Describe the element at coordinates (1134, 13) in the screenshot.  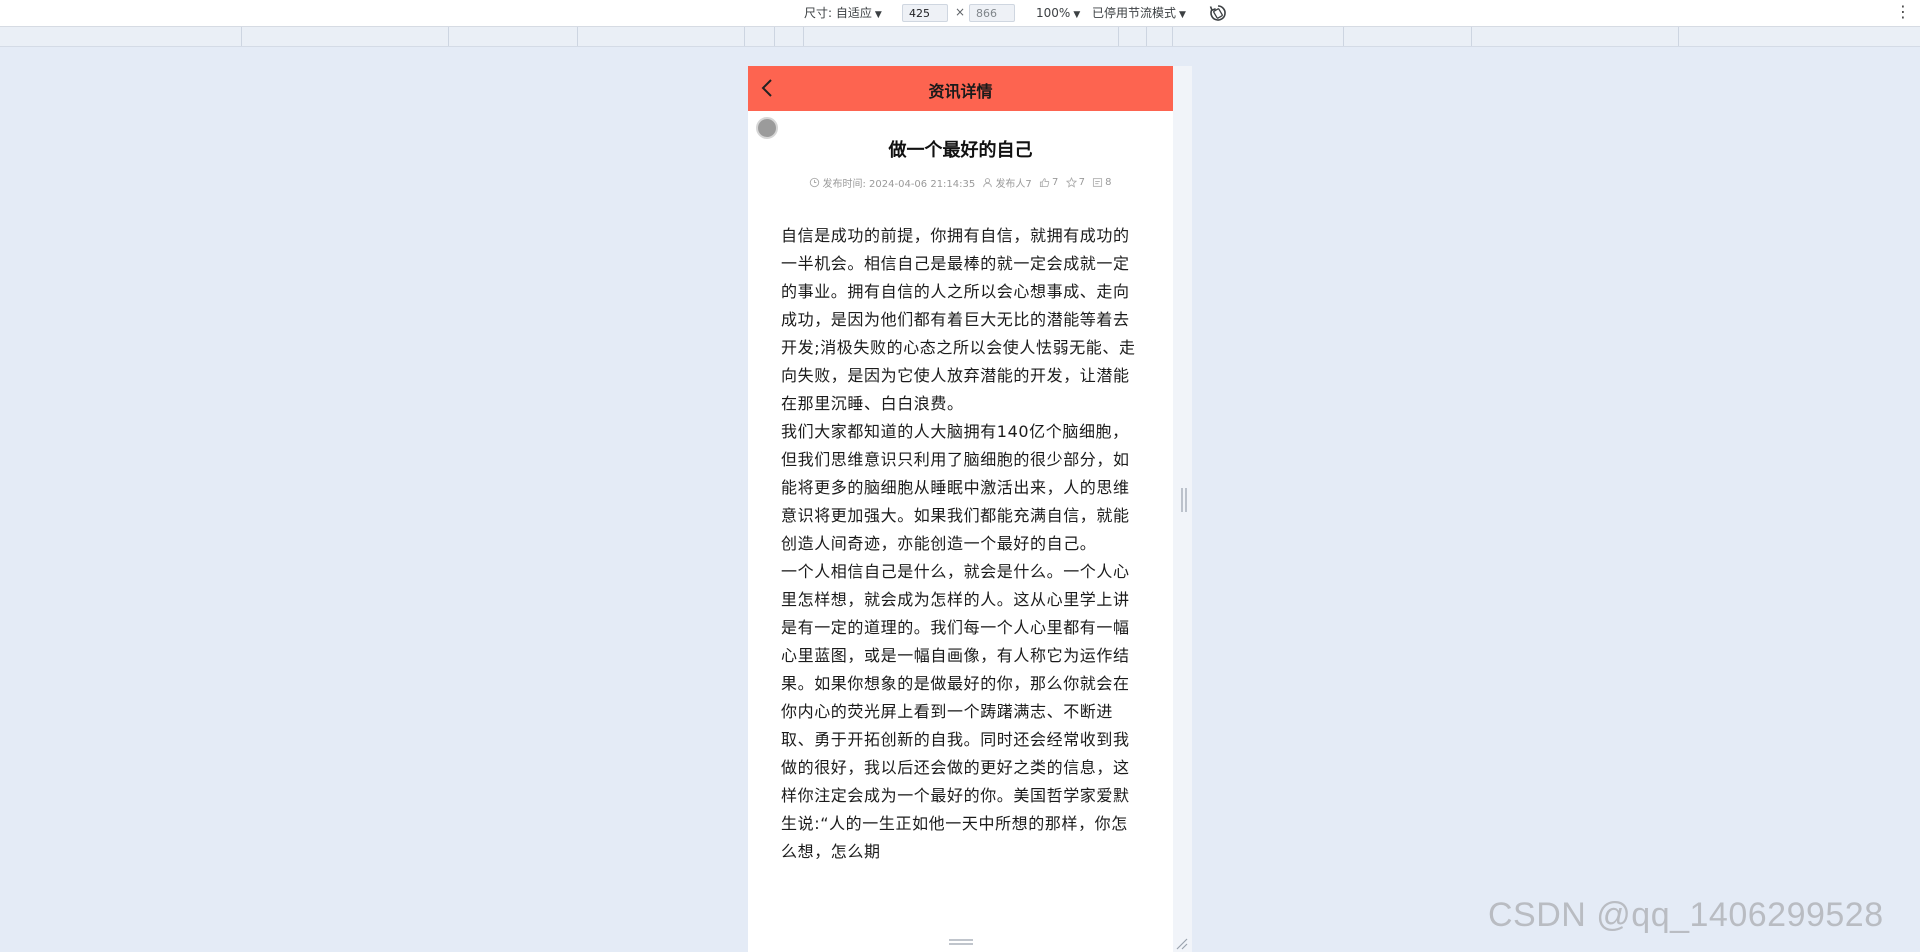
I see `throttle-label: 已停用节流模式` at that location.